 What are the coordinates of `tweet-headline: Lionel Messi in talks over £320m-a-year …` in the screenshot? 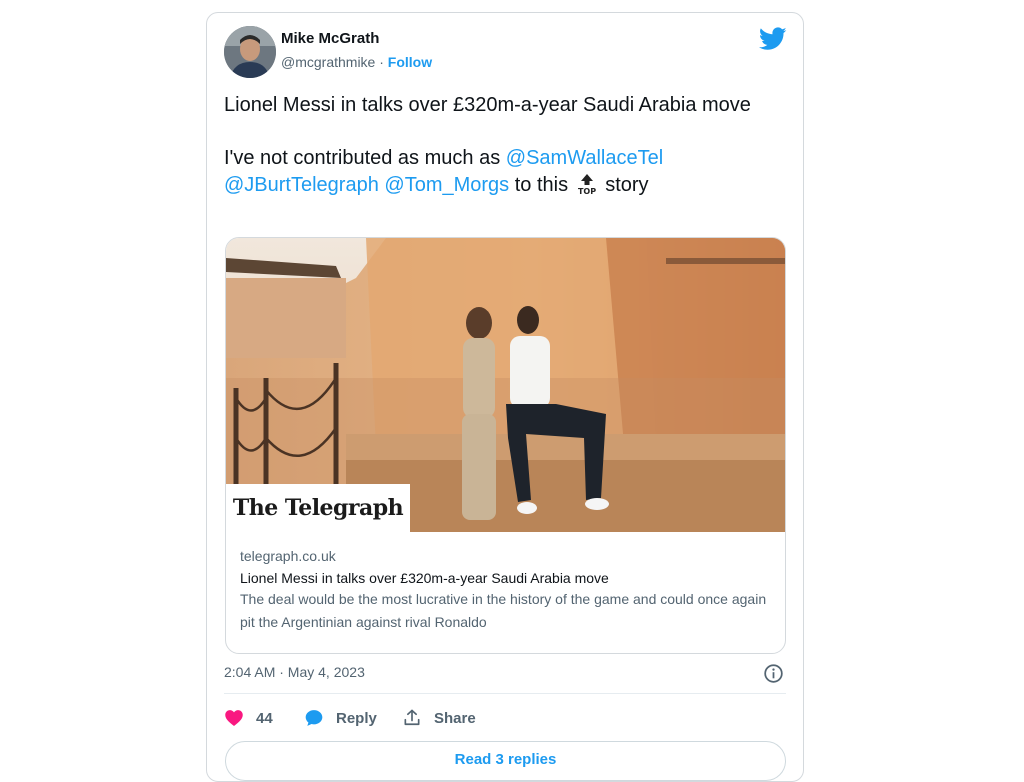 It's located at (487, 105).